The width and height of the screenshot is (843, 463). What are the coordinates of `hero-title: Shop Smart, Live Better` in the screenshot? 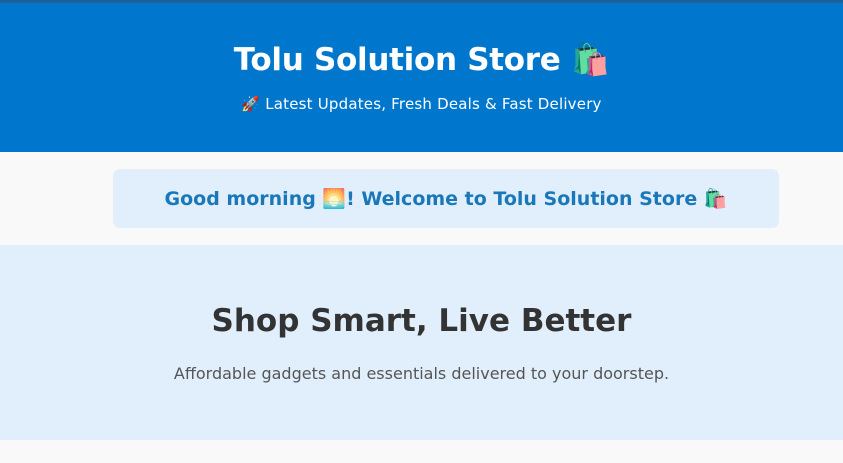 It's located at (421, 321).